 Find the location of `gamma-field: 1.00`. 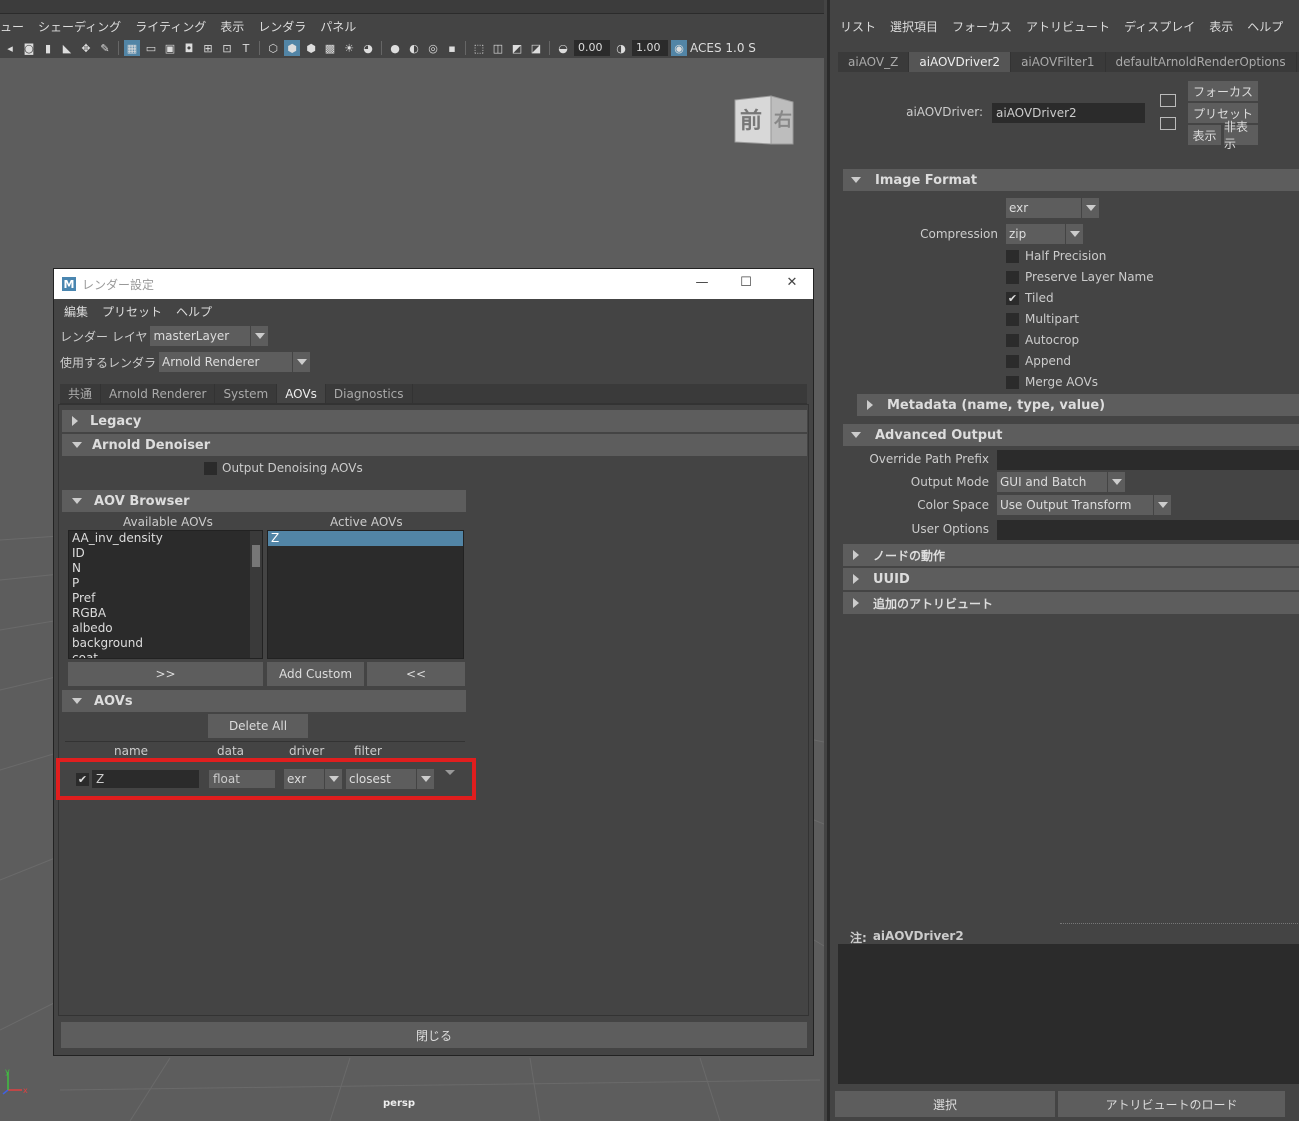

gamma-field: 1.00 is located at coordinates (650, 48).